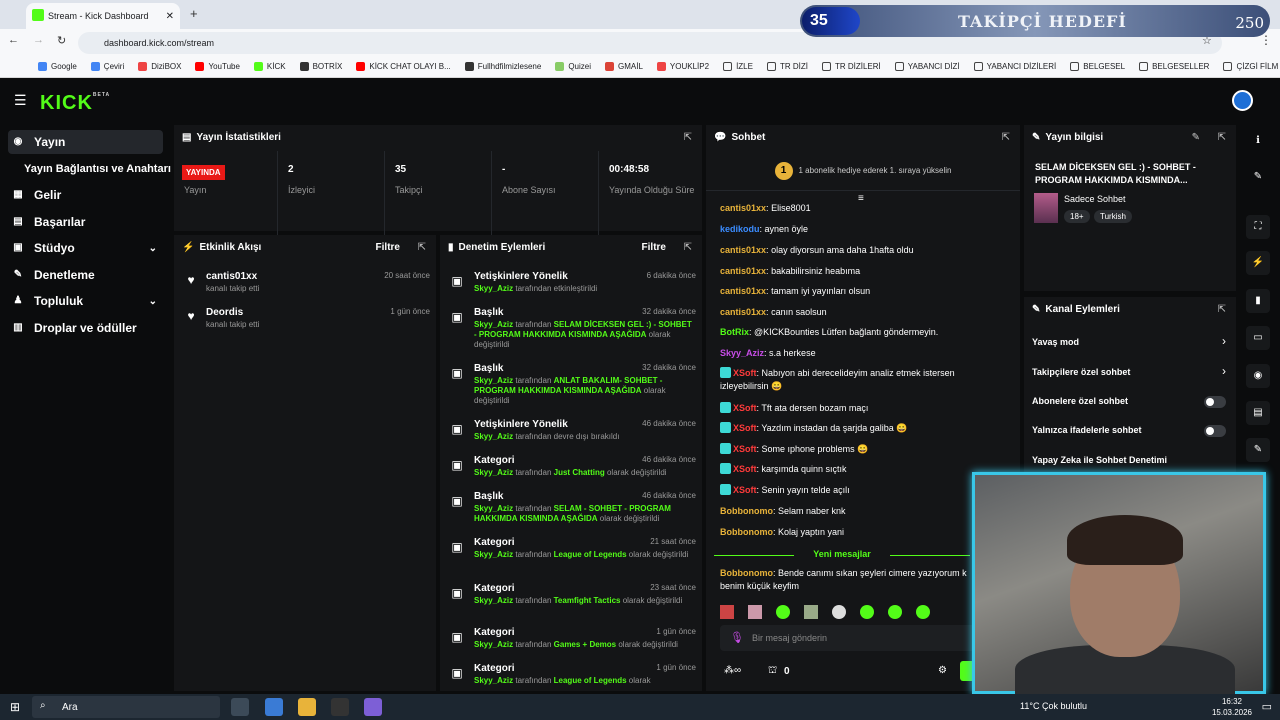 The height and width of the screenshot is (720, 1280). What do you see at coordinates (1242, 100) in the screenshot?
I see `avatar` at bounding box center [1242, 100].